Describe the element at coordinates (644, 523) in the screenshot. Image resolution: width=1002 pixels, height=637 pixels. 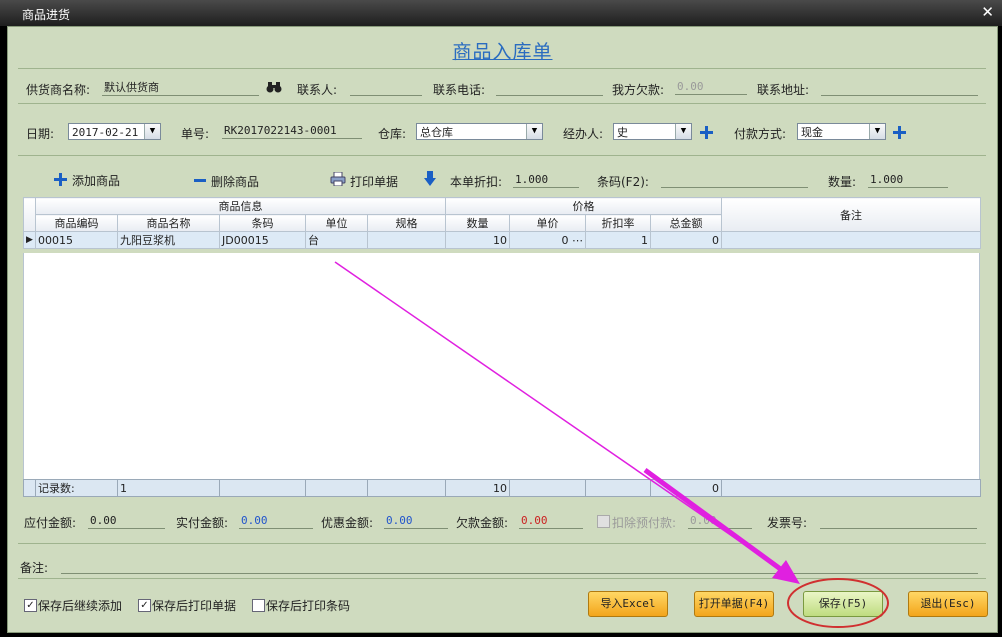
I see `deduct-prepay-label: 扣除预付款:` at that location.